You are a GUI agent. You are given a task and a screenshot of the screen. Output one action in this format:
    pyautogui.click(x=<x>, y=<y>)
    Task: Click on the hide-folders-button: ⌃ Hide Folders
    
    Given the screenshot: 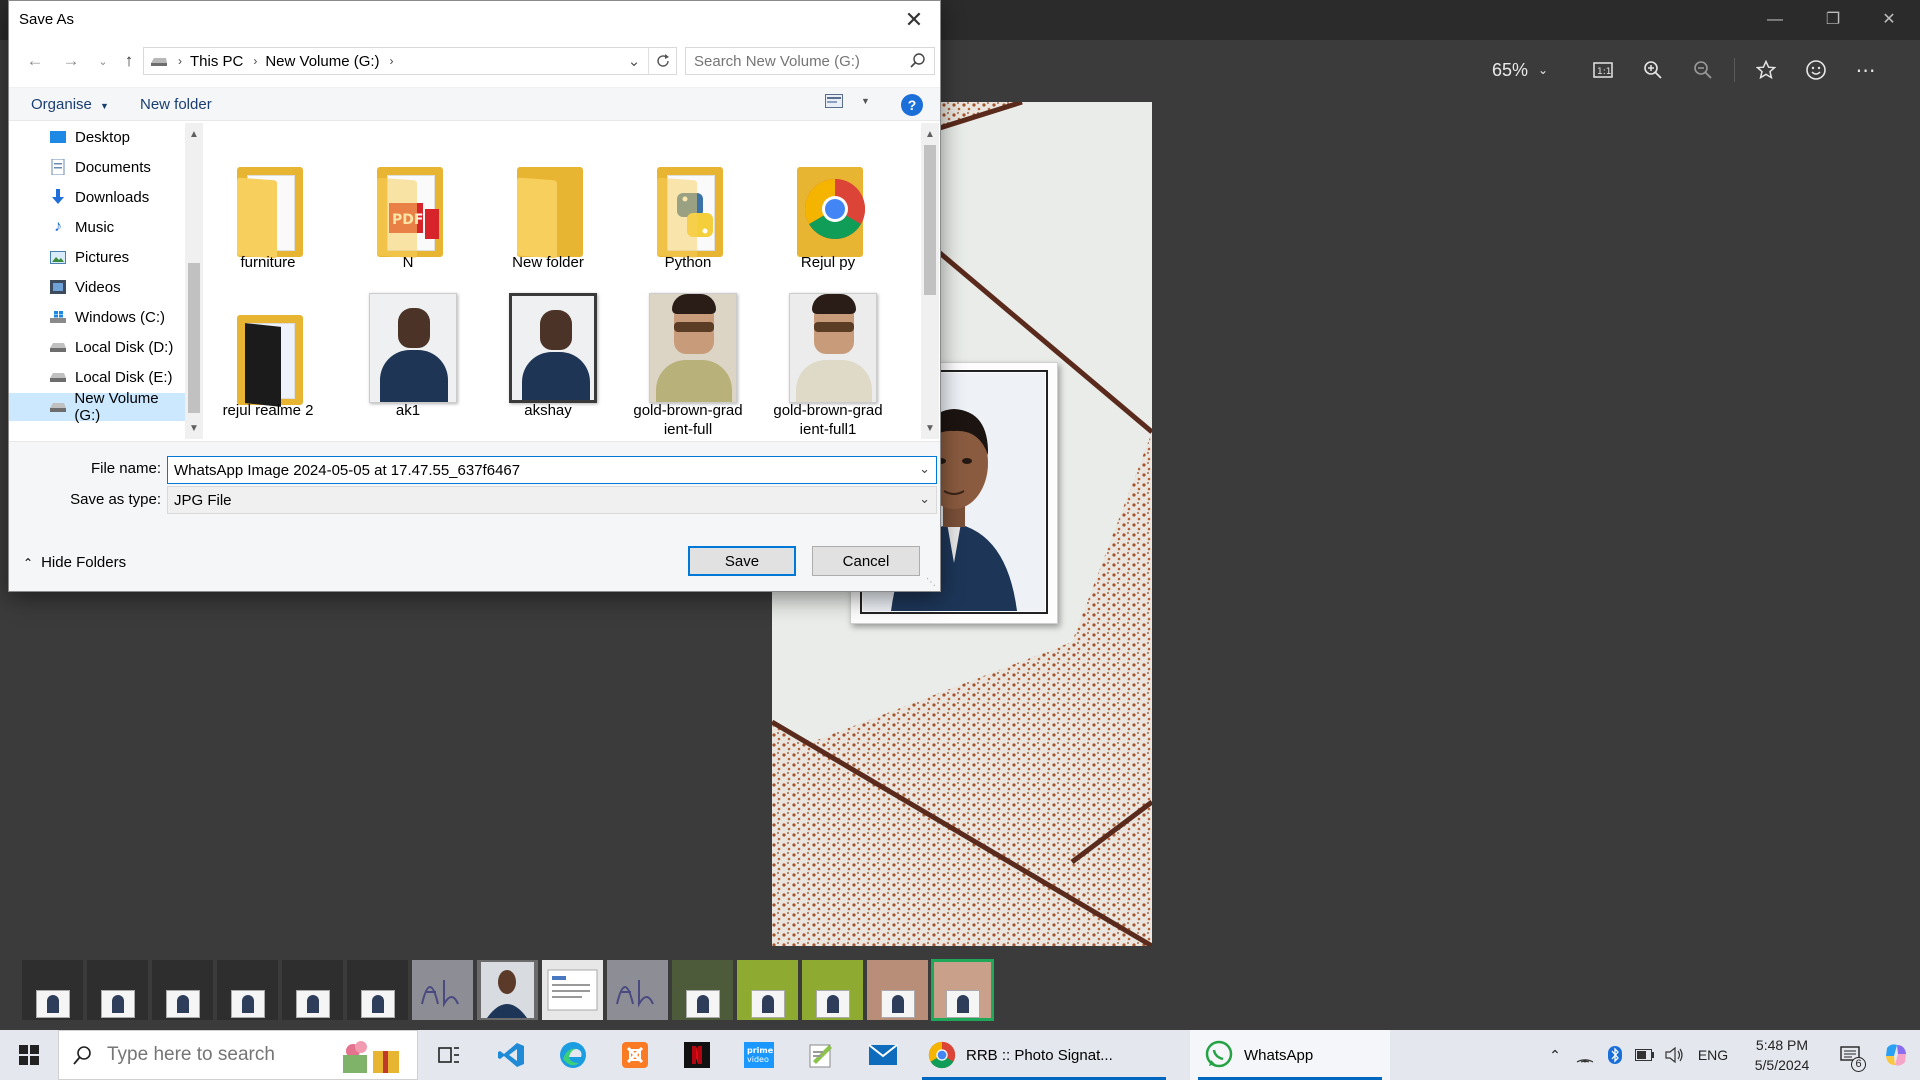 What is the action you would take?
    pyautogui.click(x=74, y=562)
    